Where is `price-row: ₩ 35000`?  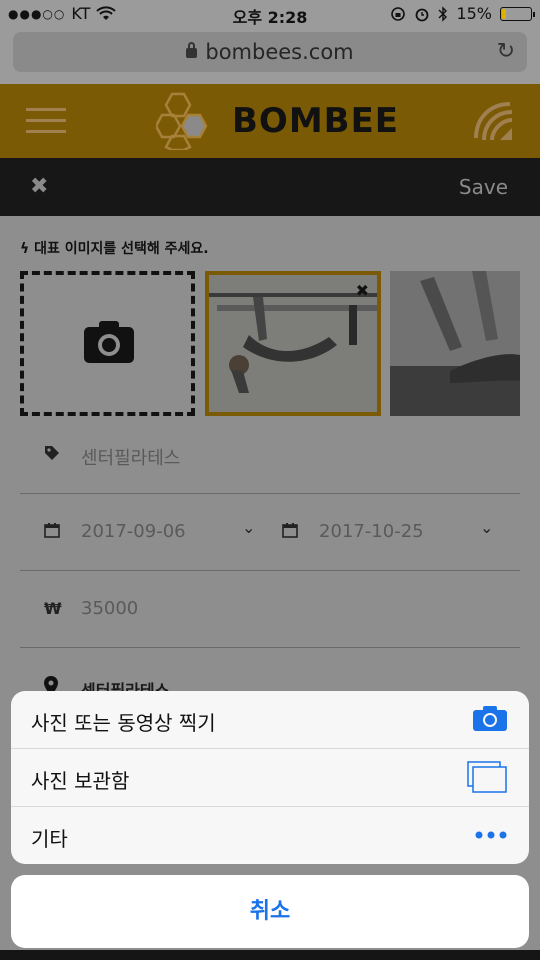 price-row: ₩ 35000 is located at coordinates (270, 609).